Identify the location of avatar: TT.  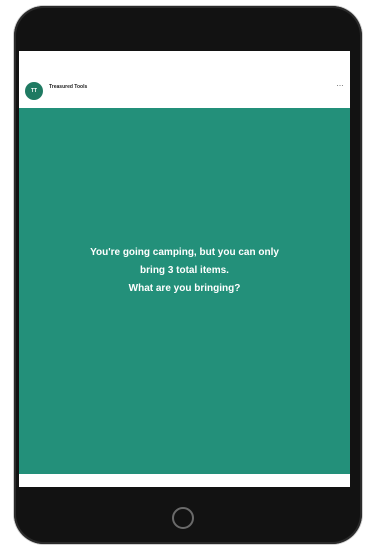
(34, 91).